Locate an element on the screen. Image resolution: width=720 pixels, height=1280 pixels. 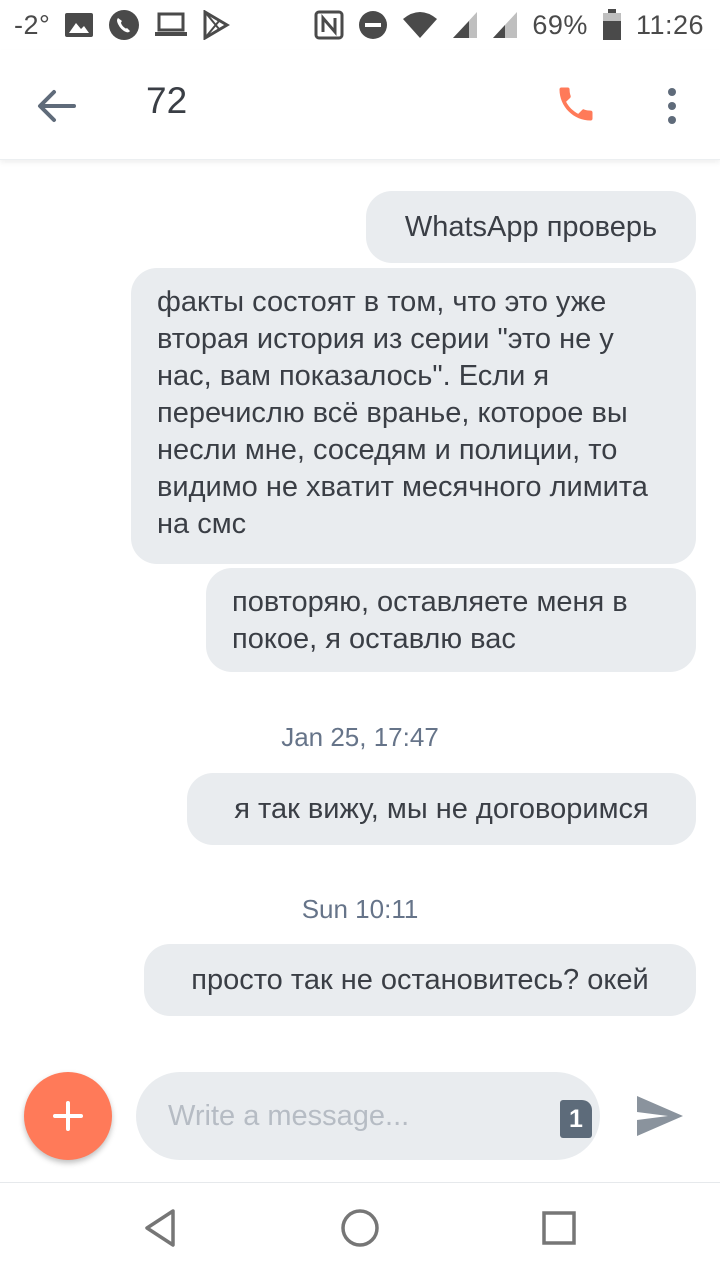
status-bar-right: 69% 11:26 is located at coordinates (509, 25).